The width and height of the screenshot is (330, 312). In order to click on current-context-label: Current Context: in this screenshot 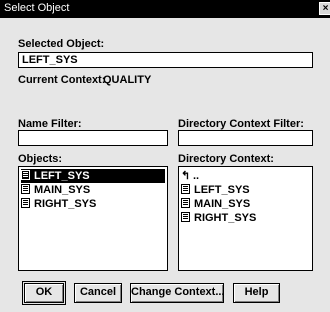, I will do `click(62, 80)`.